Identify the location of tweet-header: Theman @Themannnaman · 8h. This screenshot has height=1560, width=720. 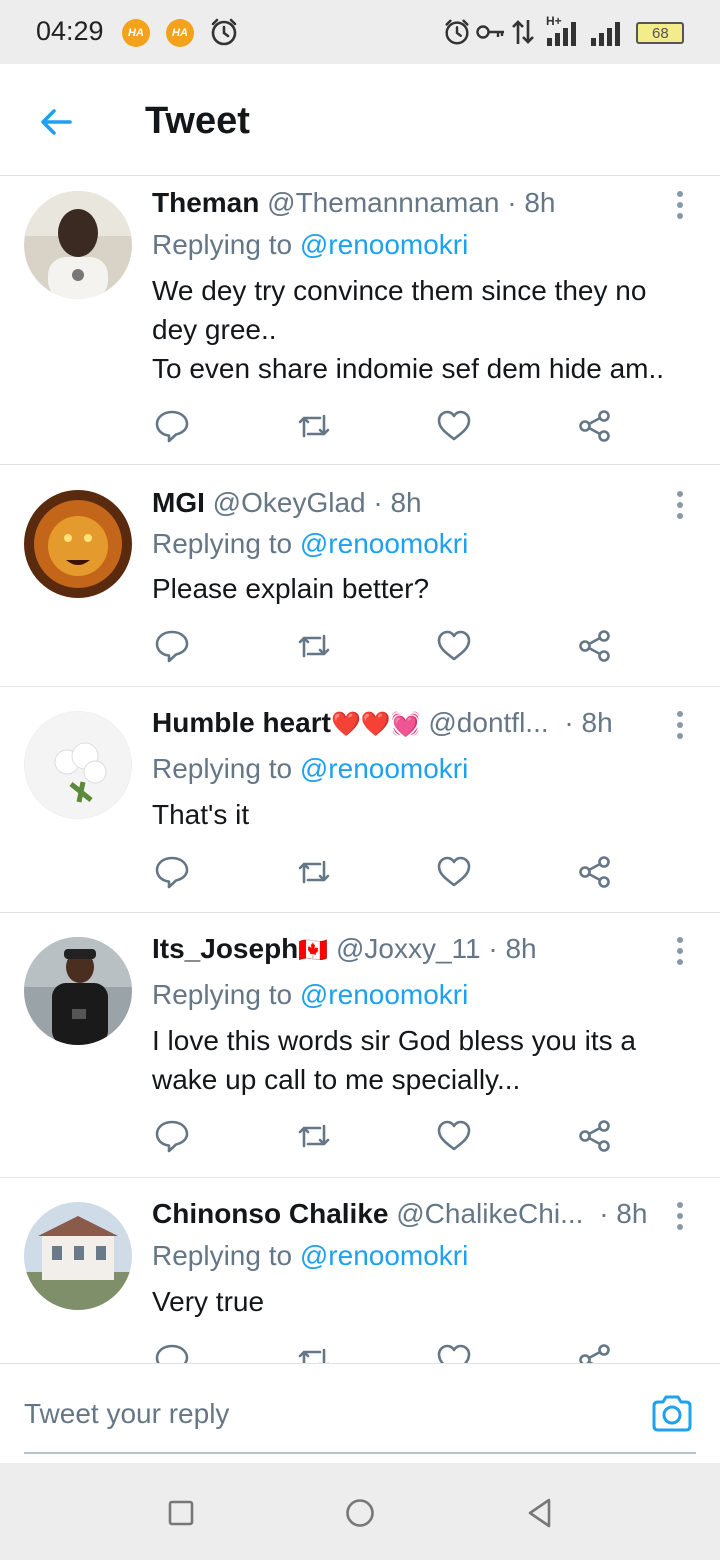
(402, 203).